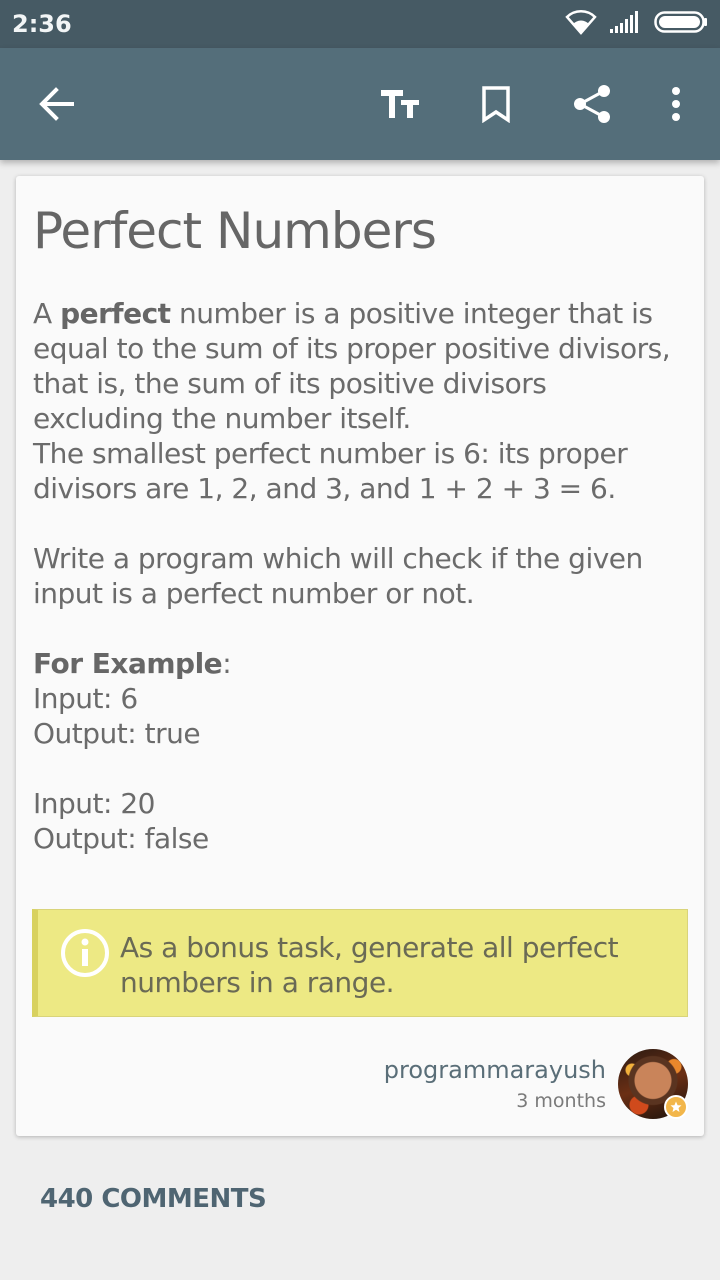 The height and width of the screenshot is (1280, 720). What do you see at coordinates (94, 803) in the screenshot?
I see `example2-input: Input: 20` at bounding box center [94, 803].